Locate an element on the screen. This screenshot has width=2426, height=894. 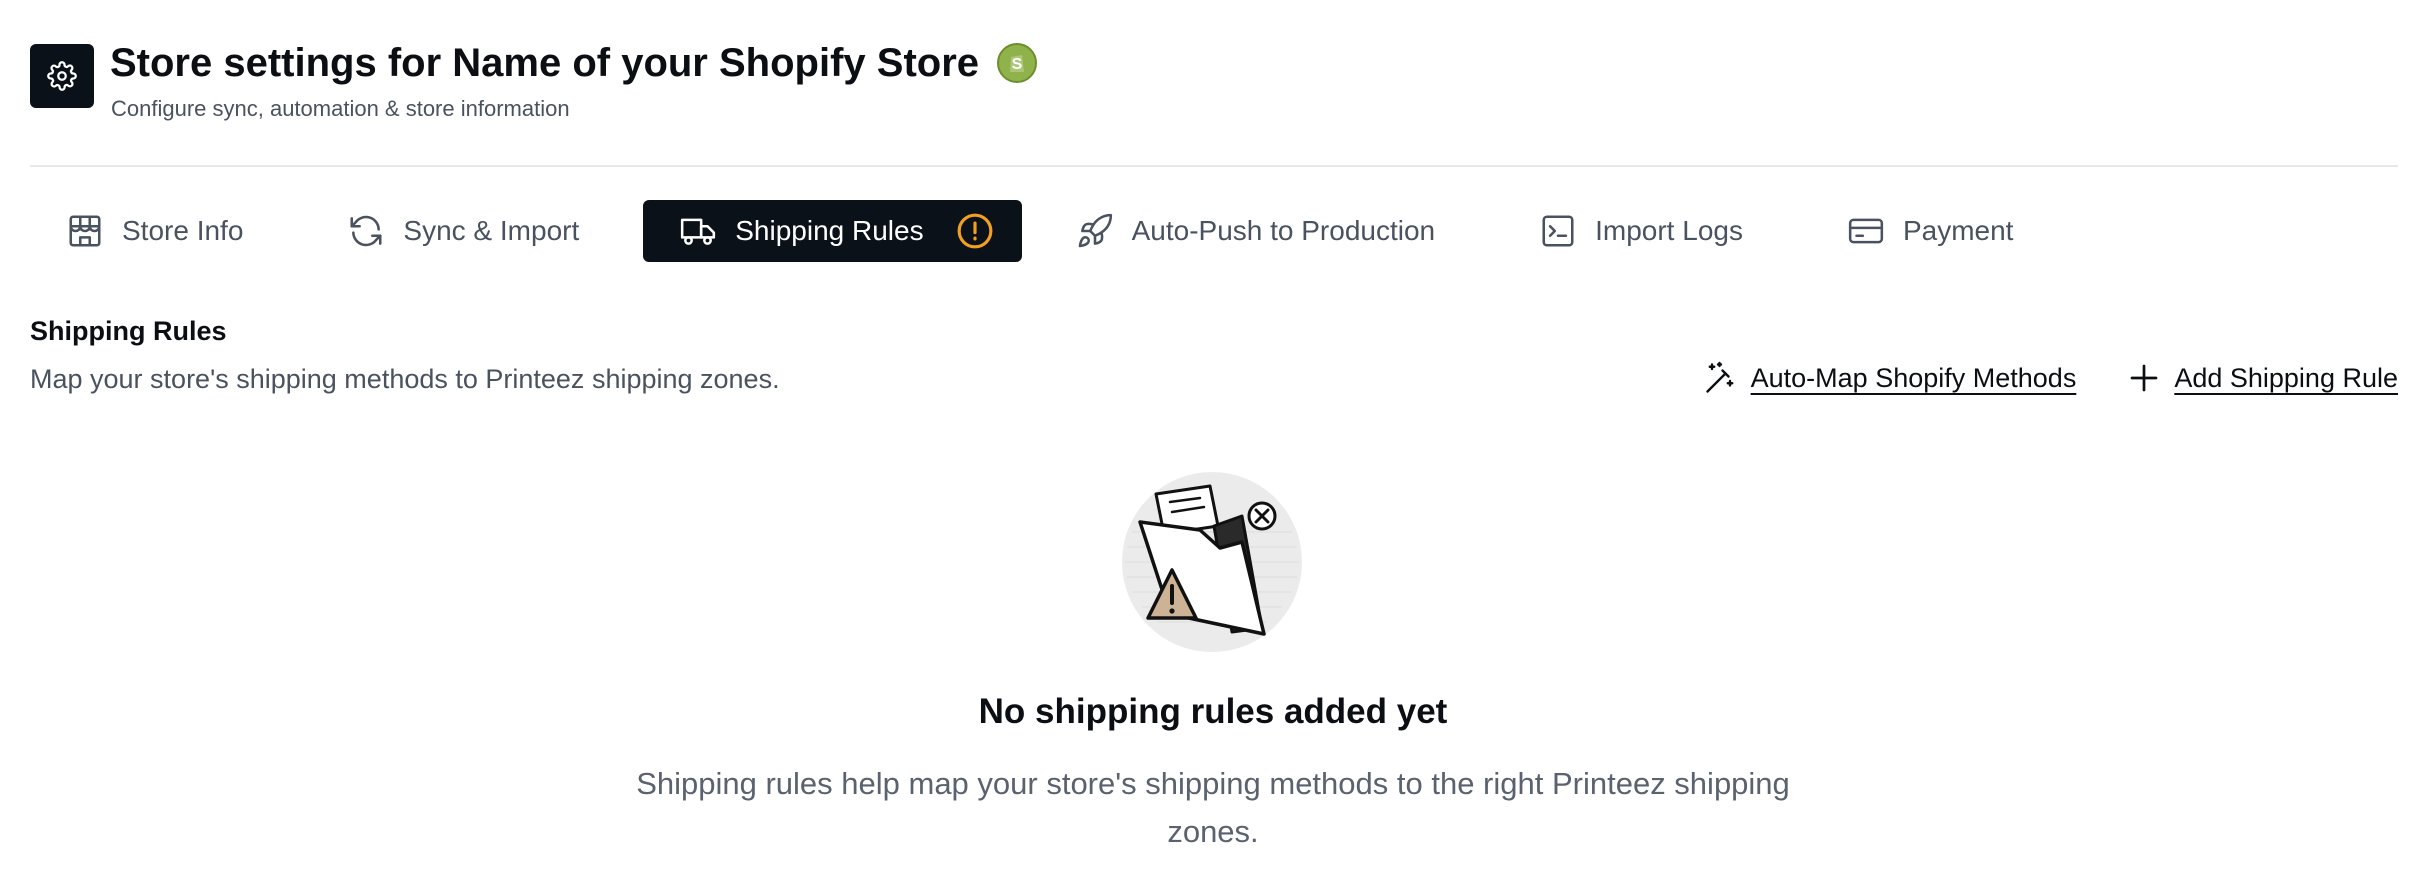
header-divider is located at coordinates (1214, 166).